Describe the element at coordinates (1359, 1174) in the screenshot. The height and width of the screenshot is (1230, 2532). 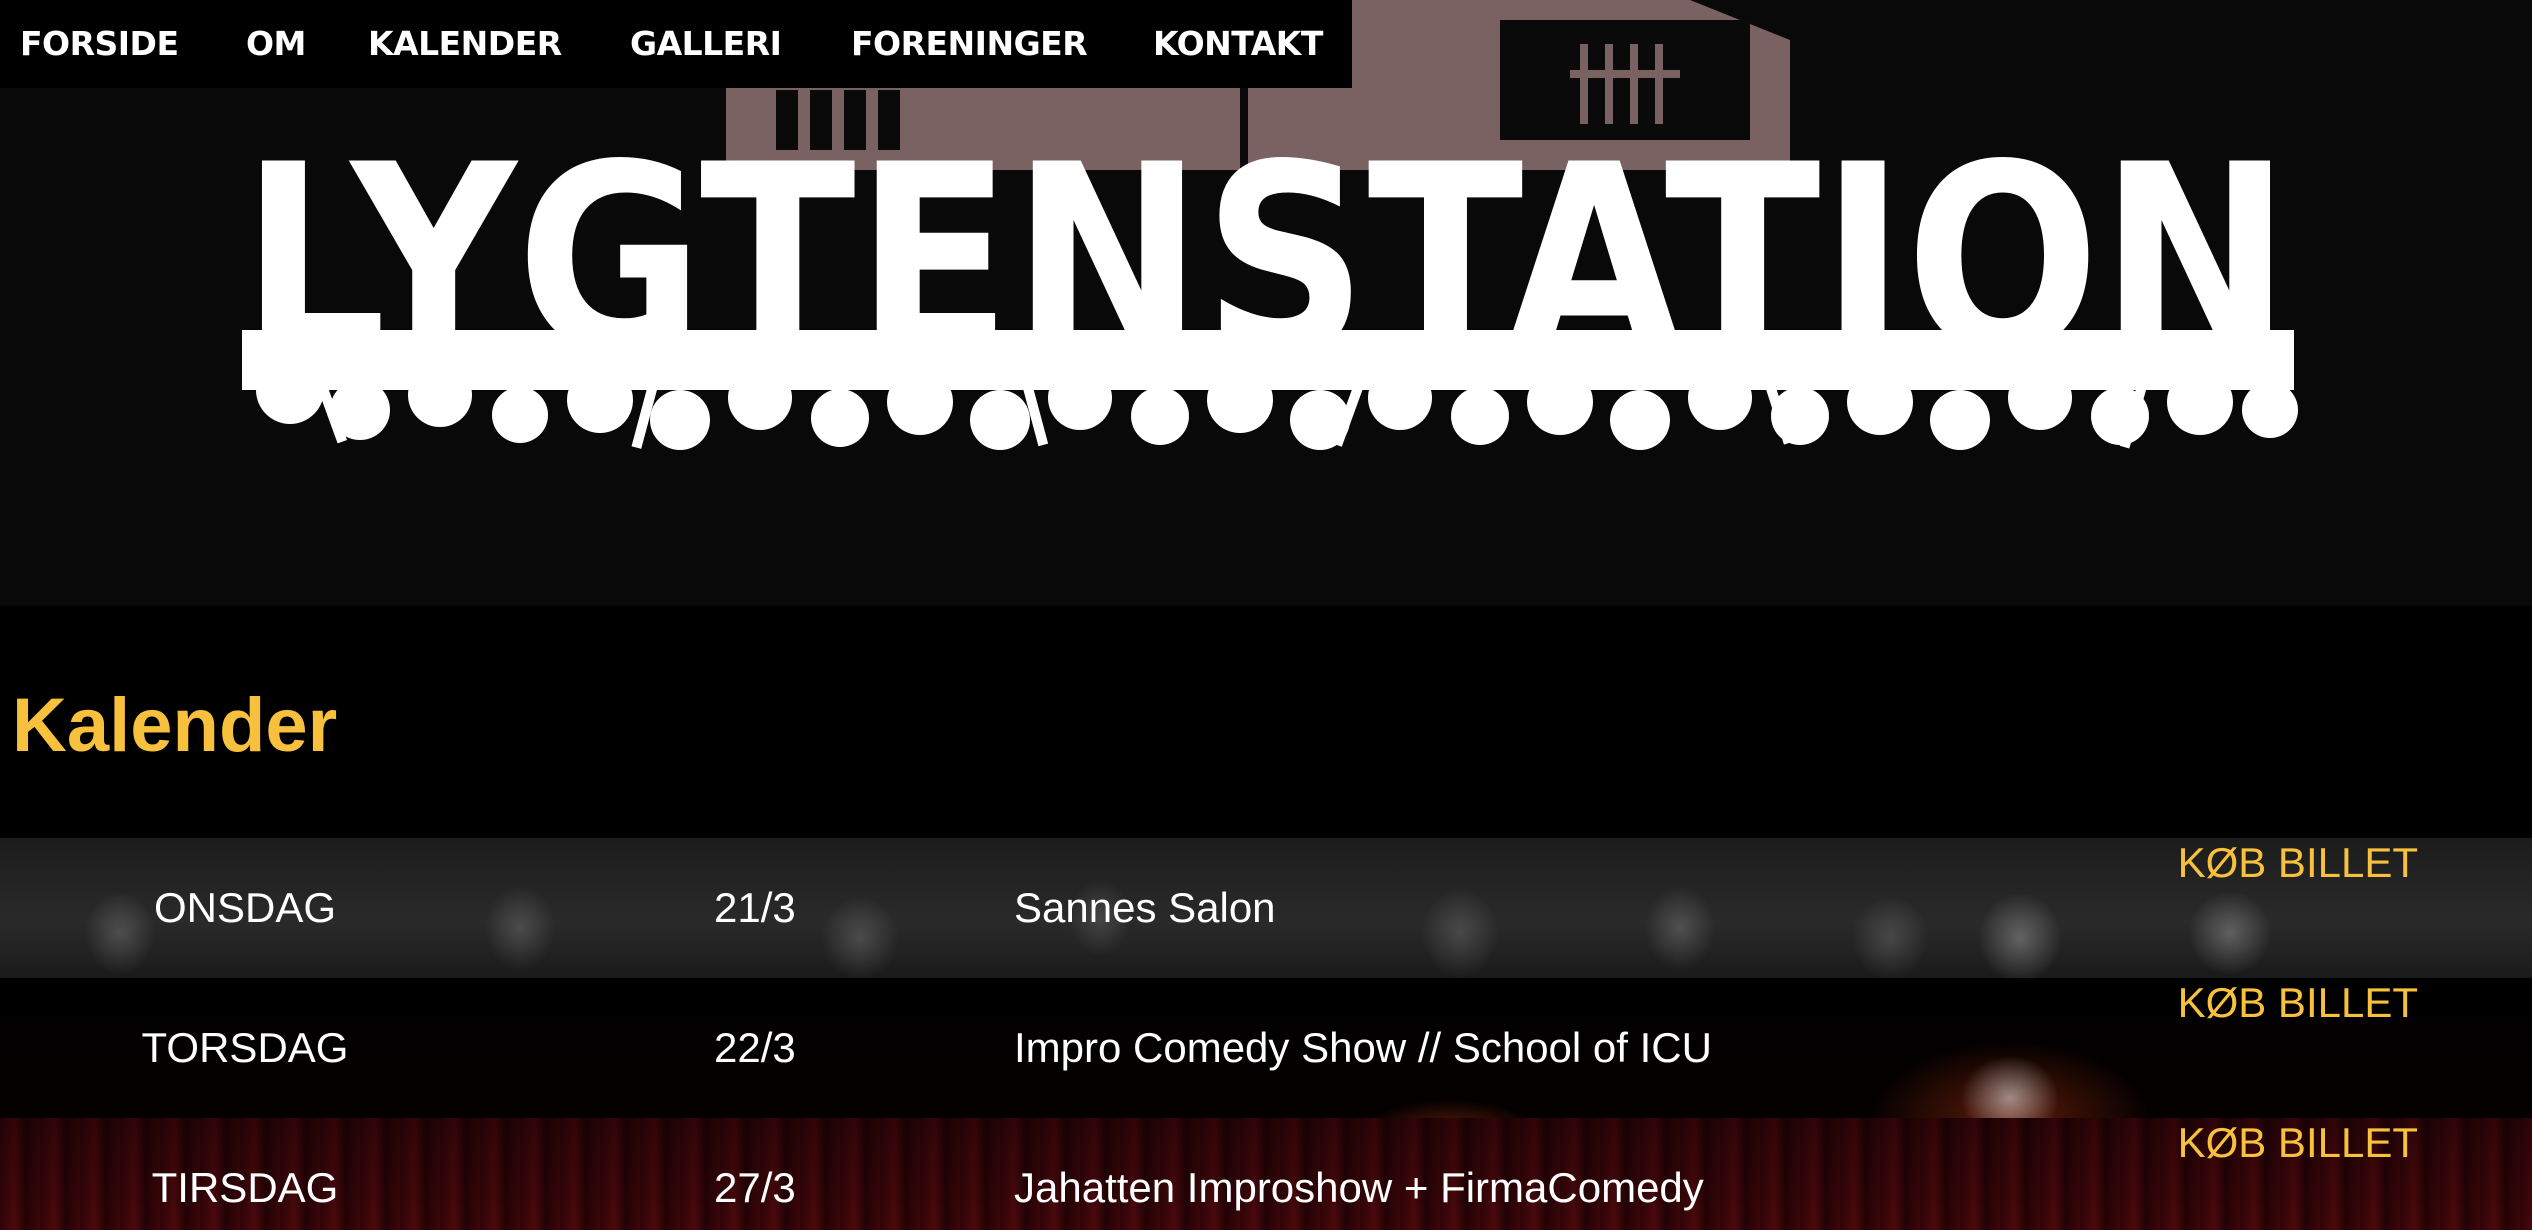
I see `event-title: Jahatten Improshow + FirmaComedy` at that location.